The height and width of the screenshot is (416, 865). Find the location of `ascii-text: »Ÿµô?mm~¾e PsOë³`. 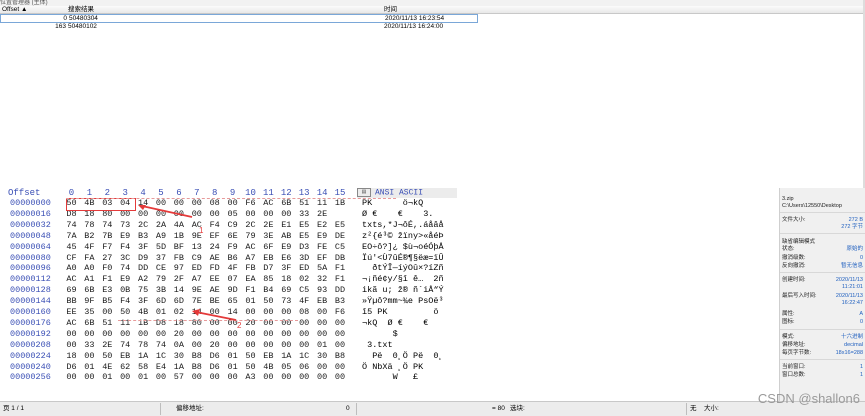

ascii-text: »Ÿµô?mm~¾e PsOë³ is located at coordinates (409, 301).